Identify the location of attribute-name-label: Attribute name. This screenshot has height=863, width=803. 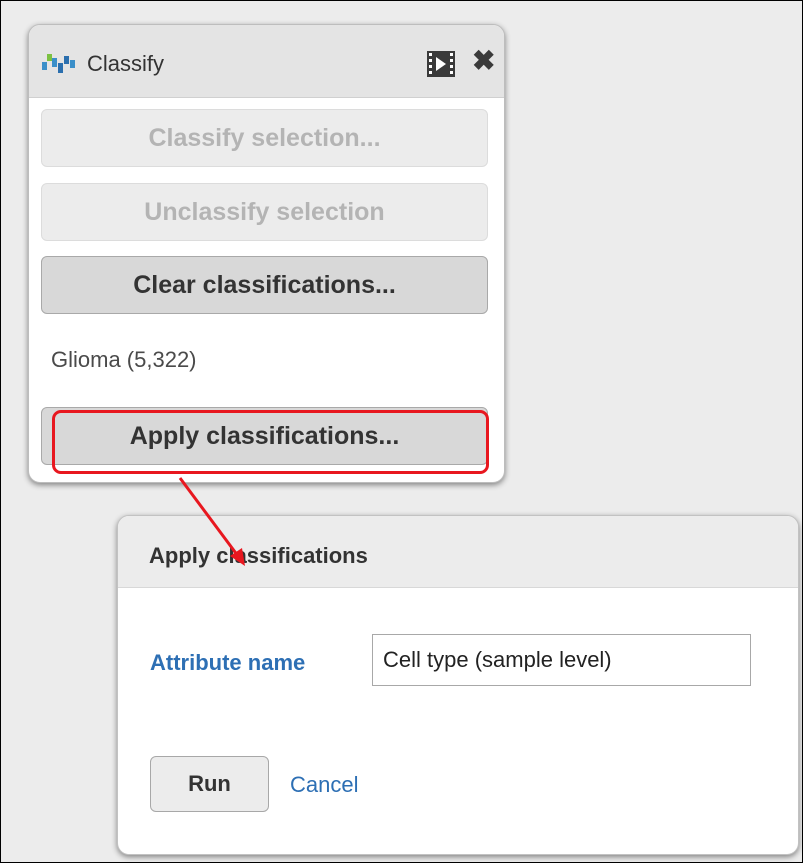
(228, 662).